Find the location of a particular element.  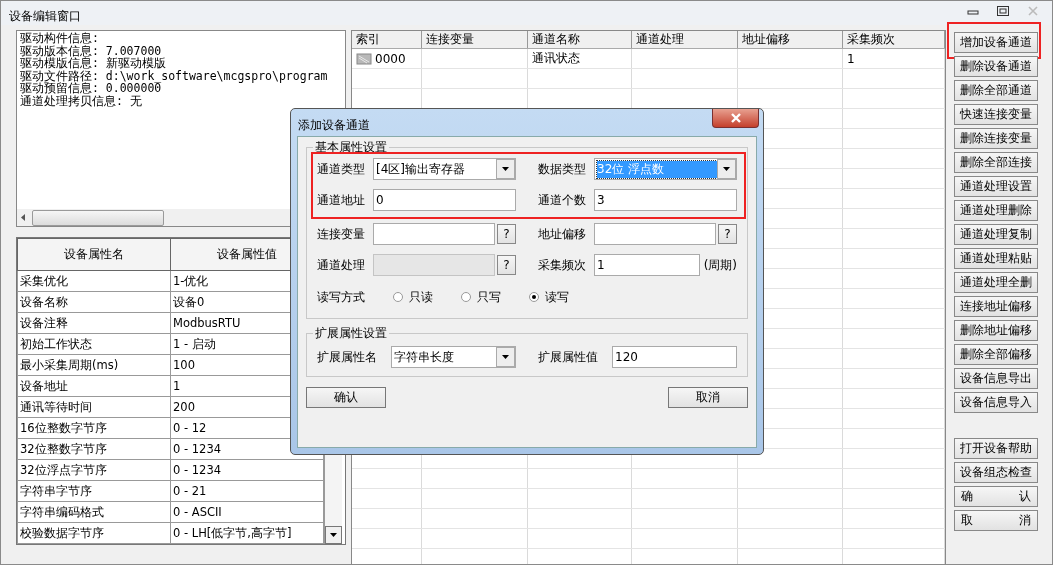

table-cell: 字符串编码格式 is located at coordinates (94, 512).